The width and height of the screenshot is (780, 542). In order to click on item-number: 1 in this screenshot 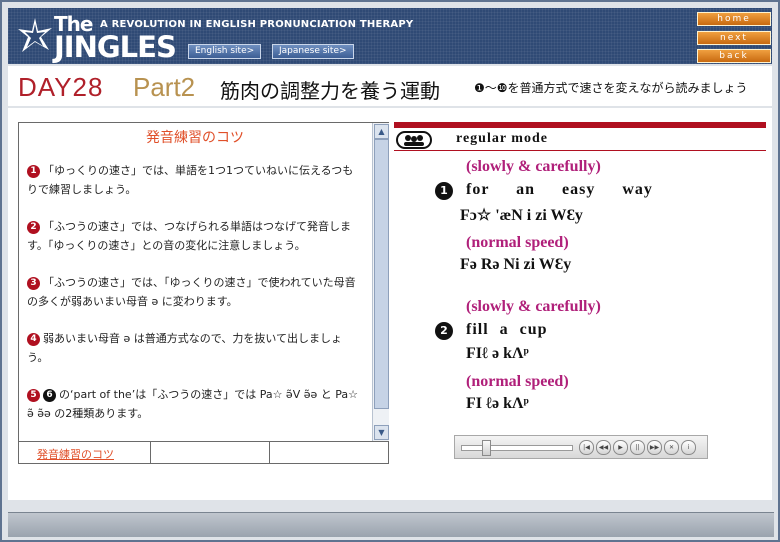, I will do `click(444, 191)`.